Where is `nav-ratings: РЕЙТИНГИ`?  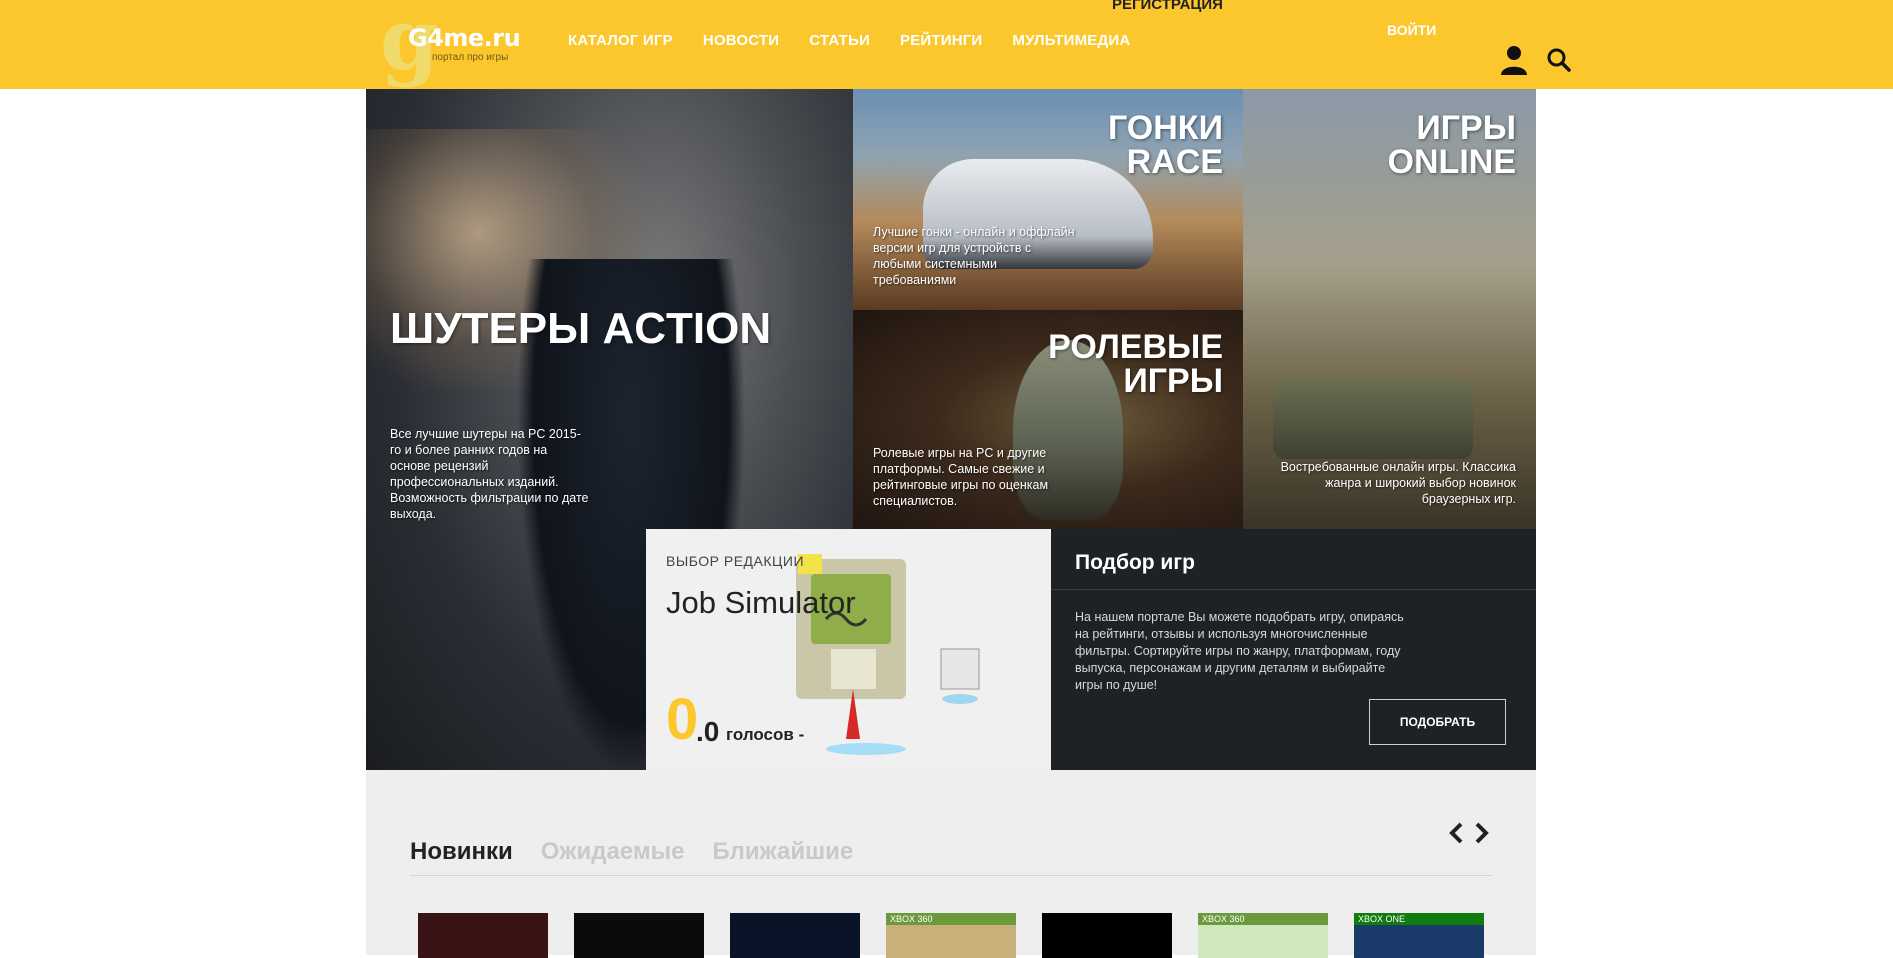
nav-ratings: РЕЙТИНГИ is located at coordinates (941, 40).